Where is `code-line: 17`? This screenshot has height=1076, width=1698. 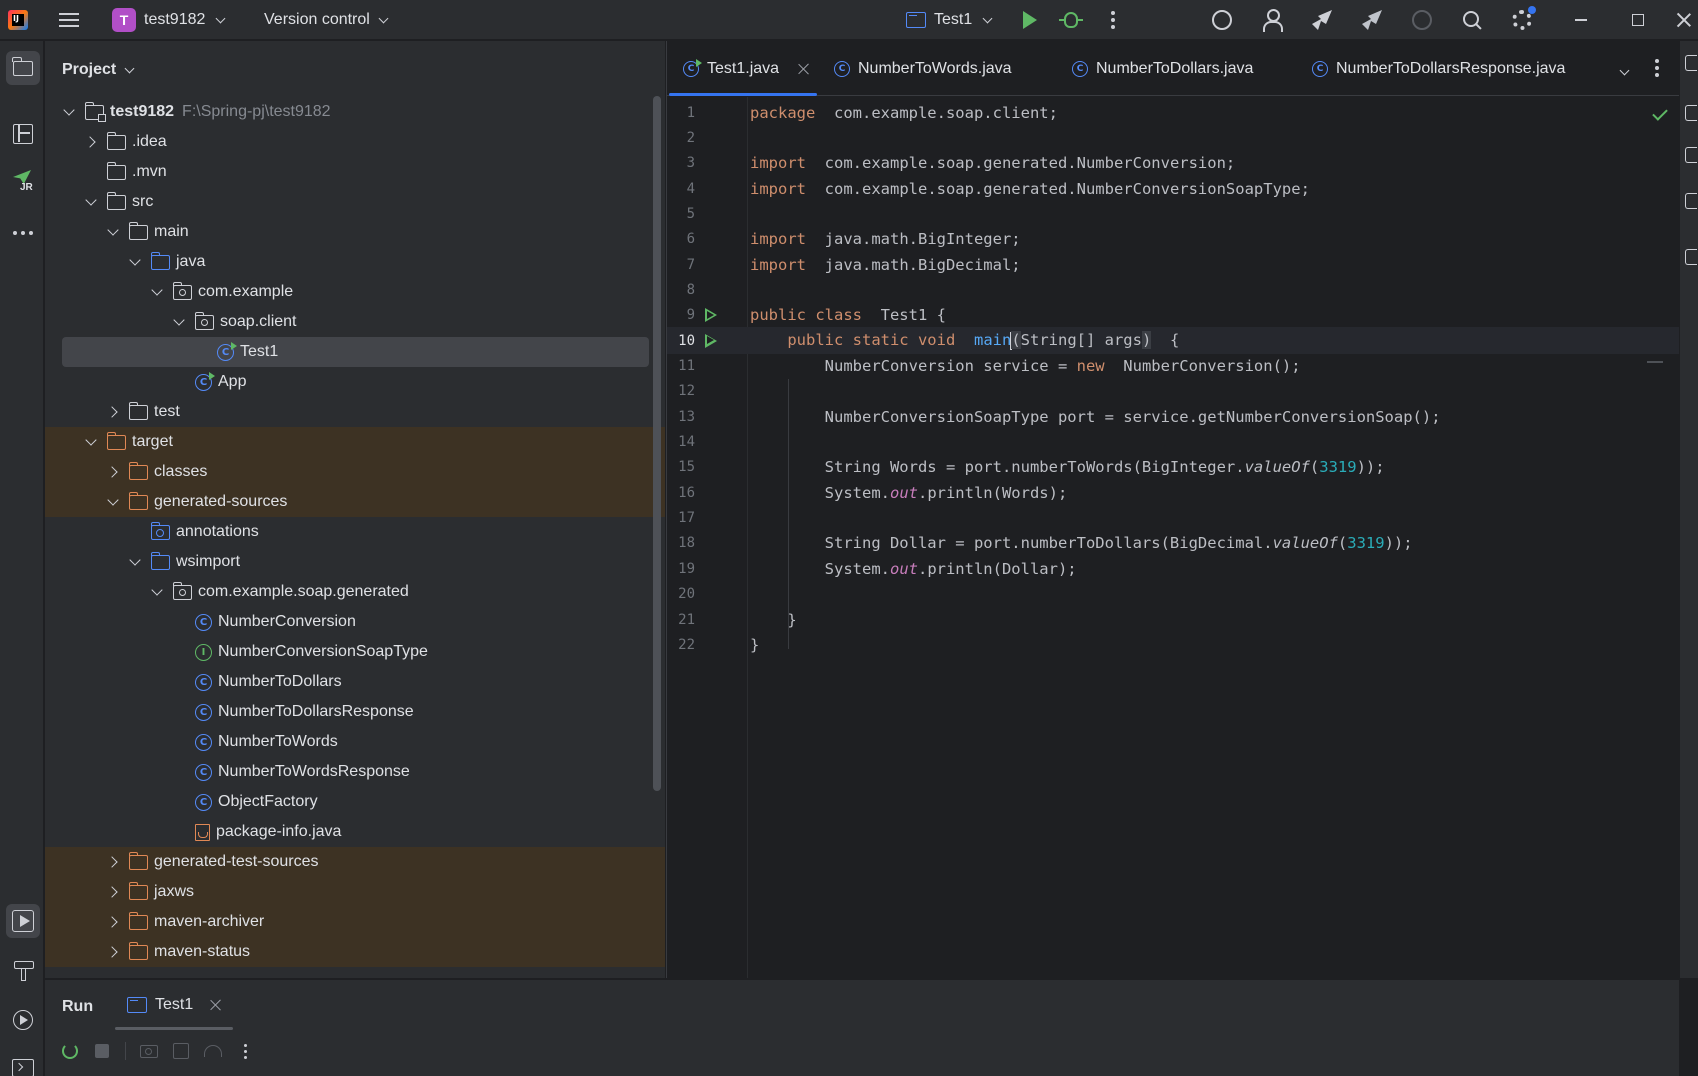
code-line: 17 is located at coordinates (1173, 518).